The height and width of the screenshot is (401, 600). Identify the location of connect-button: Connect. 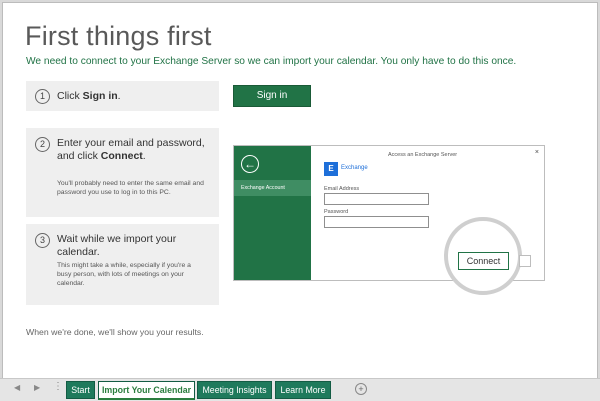
(483, 261).